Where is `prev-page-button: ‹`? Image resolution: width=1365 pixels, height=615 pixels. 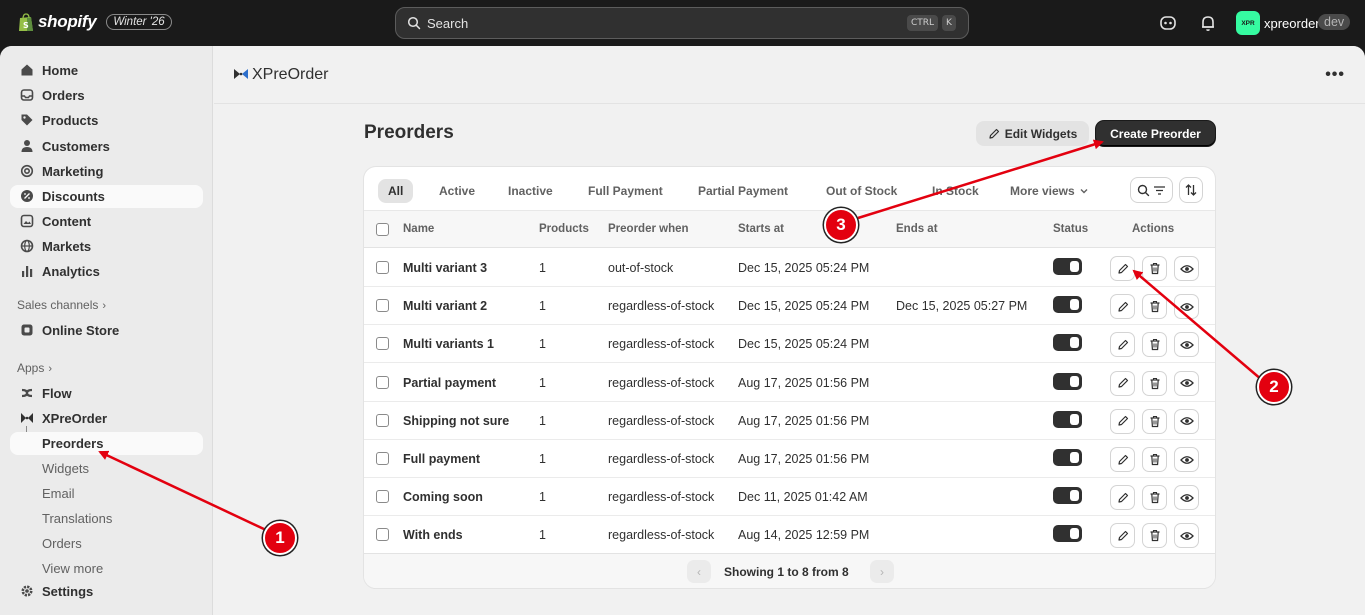
prev-page-button: ‹ is located at coordinates (699, 571).